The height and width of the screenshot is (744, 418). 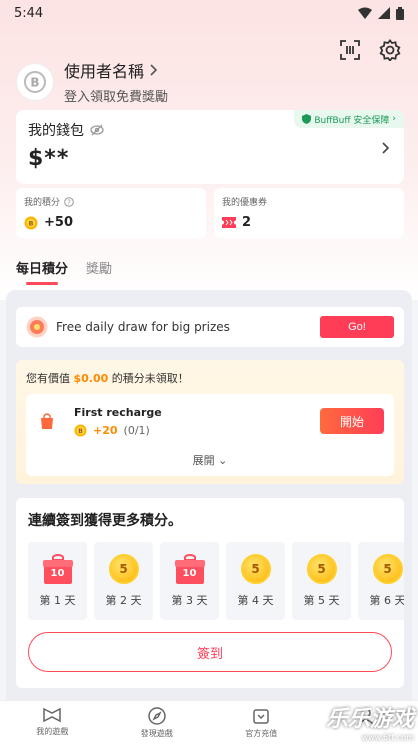 I want to click on username: 使用者名稱, so click(x=116, y=70).